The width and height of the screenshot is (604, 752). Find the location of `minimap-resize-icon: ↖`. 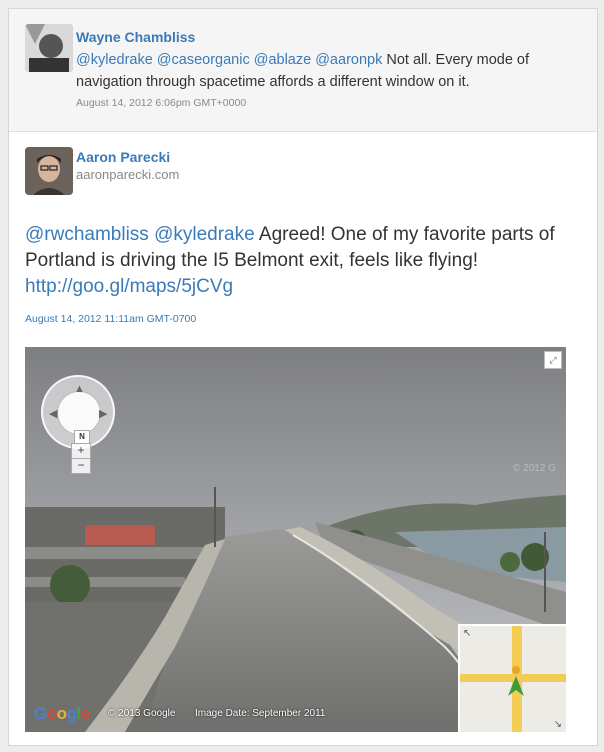

minimap-resize-icon: ↖ is located at coordinates (467, 633).